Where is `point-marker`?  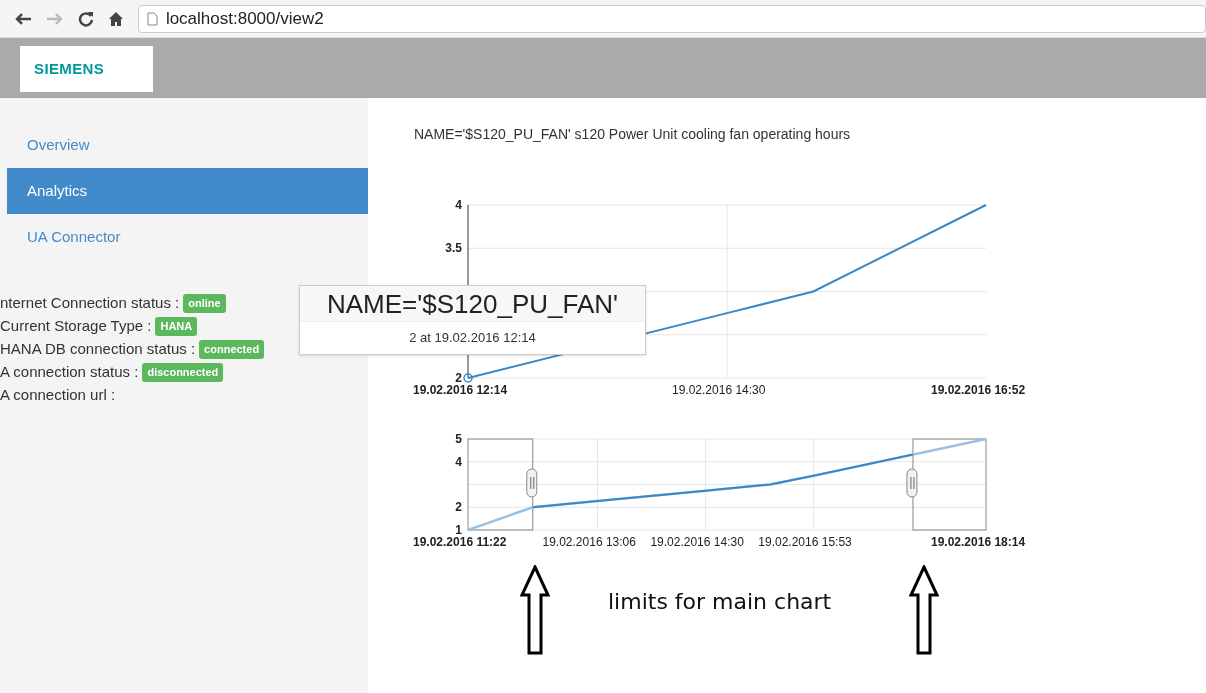
point-marker is located at coordinates (468, 378).